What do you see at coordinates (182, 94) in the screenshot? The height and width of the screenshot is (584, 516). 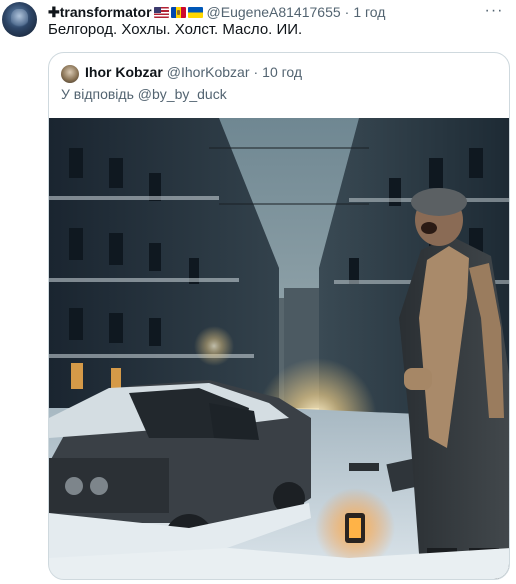 I see `reply-mention-link: @by_by_duck` at bounding box center [182, 94].